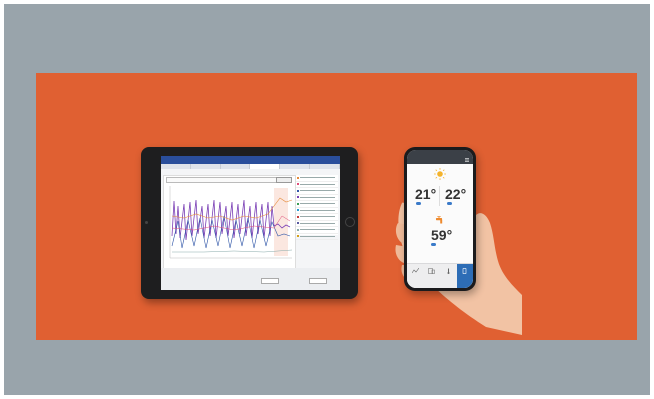  Describe the element at coordinates (431, 271) in the screenshot. I see `devices-icon` at that location.